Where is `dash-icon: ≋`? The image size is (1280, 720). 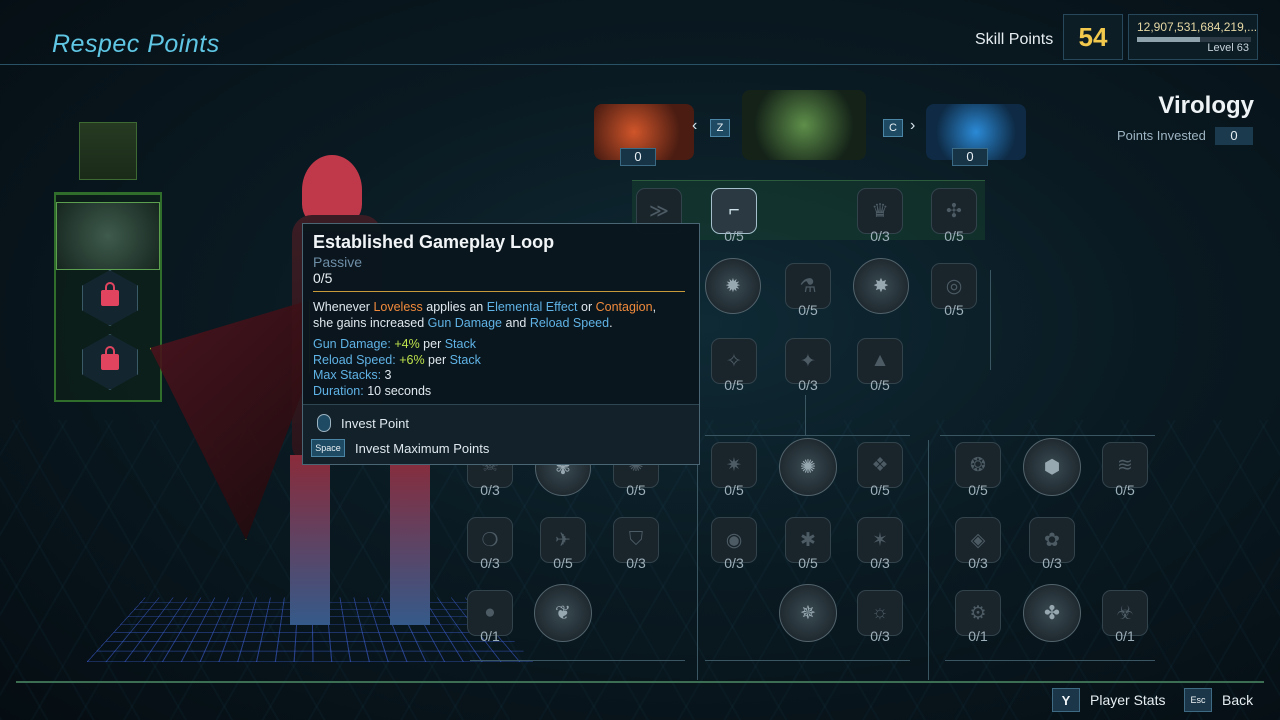 dash-icon: ≋ is located at coordinates (1125, 465).